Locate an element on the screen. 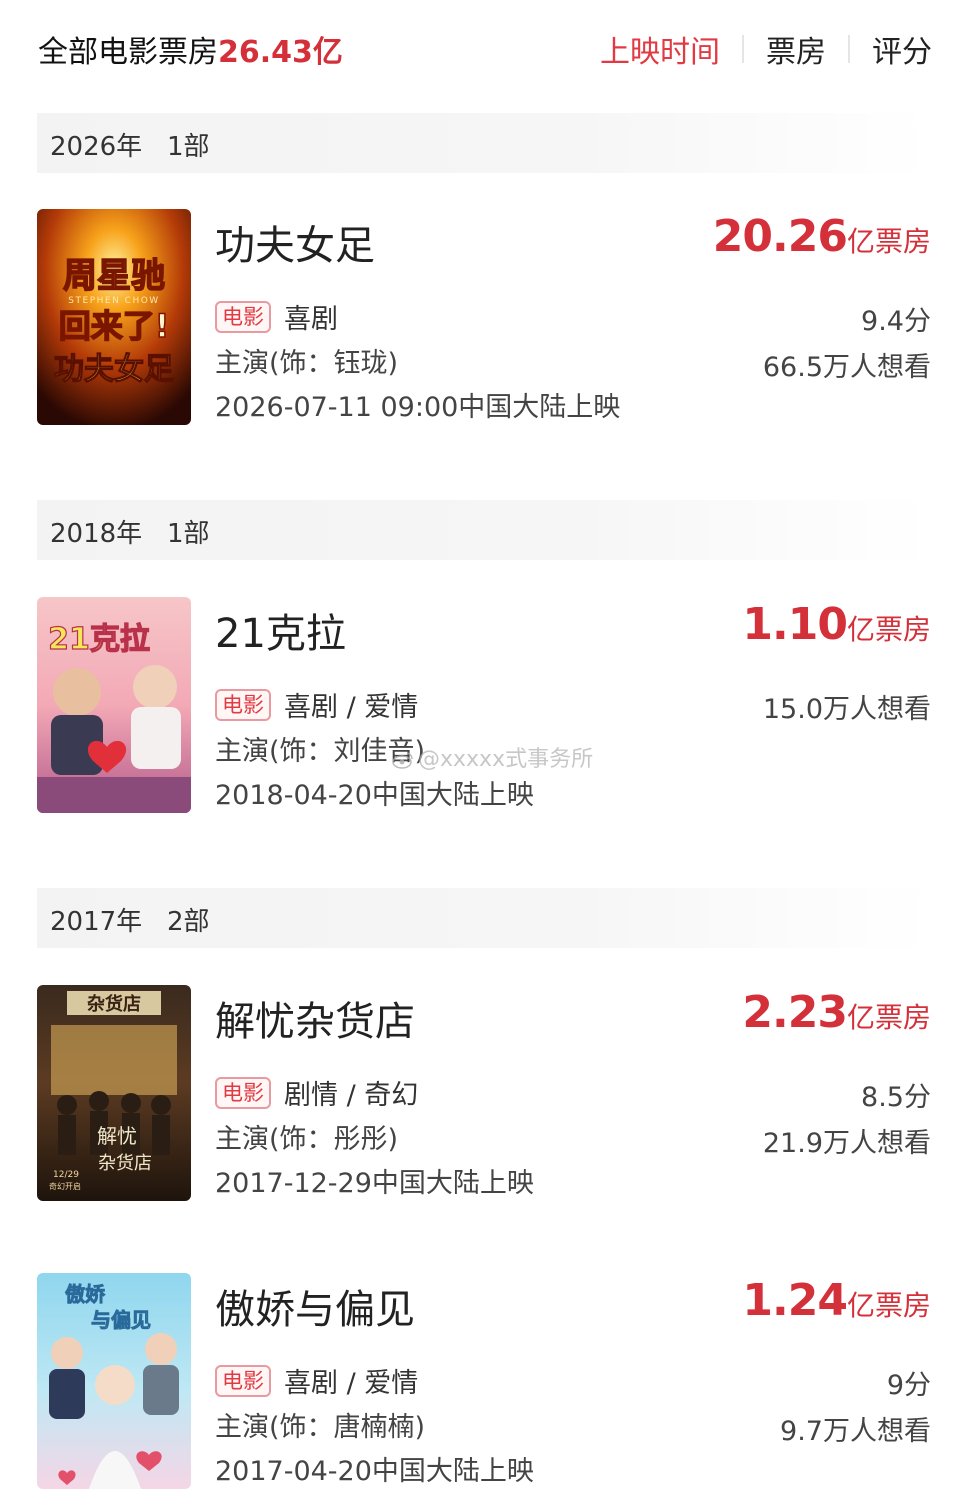 This screenshot has height=1507, width=968. poster-text: 与偏见 is located at coordinates (121, 1320).